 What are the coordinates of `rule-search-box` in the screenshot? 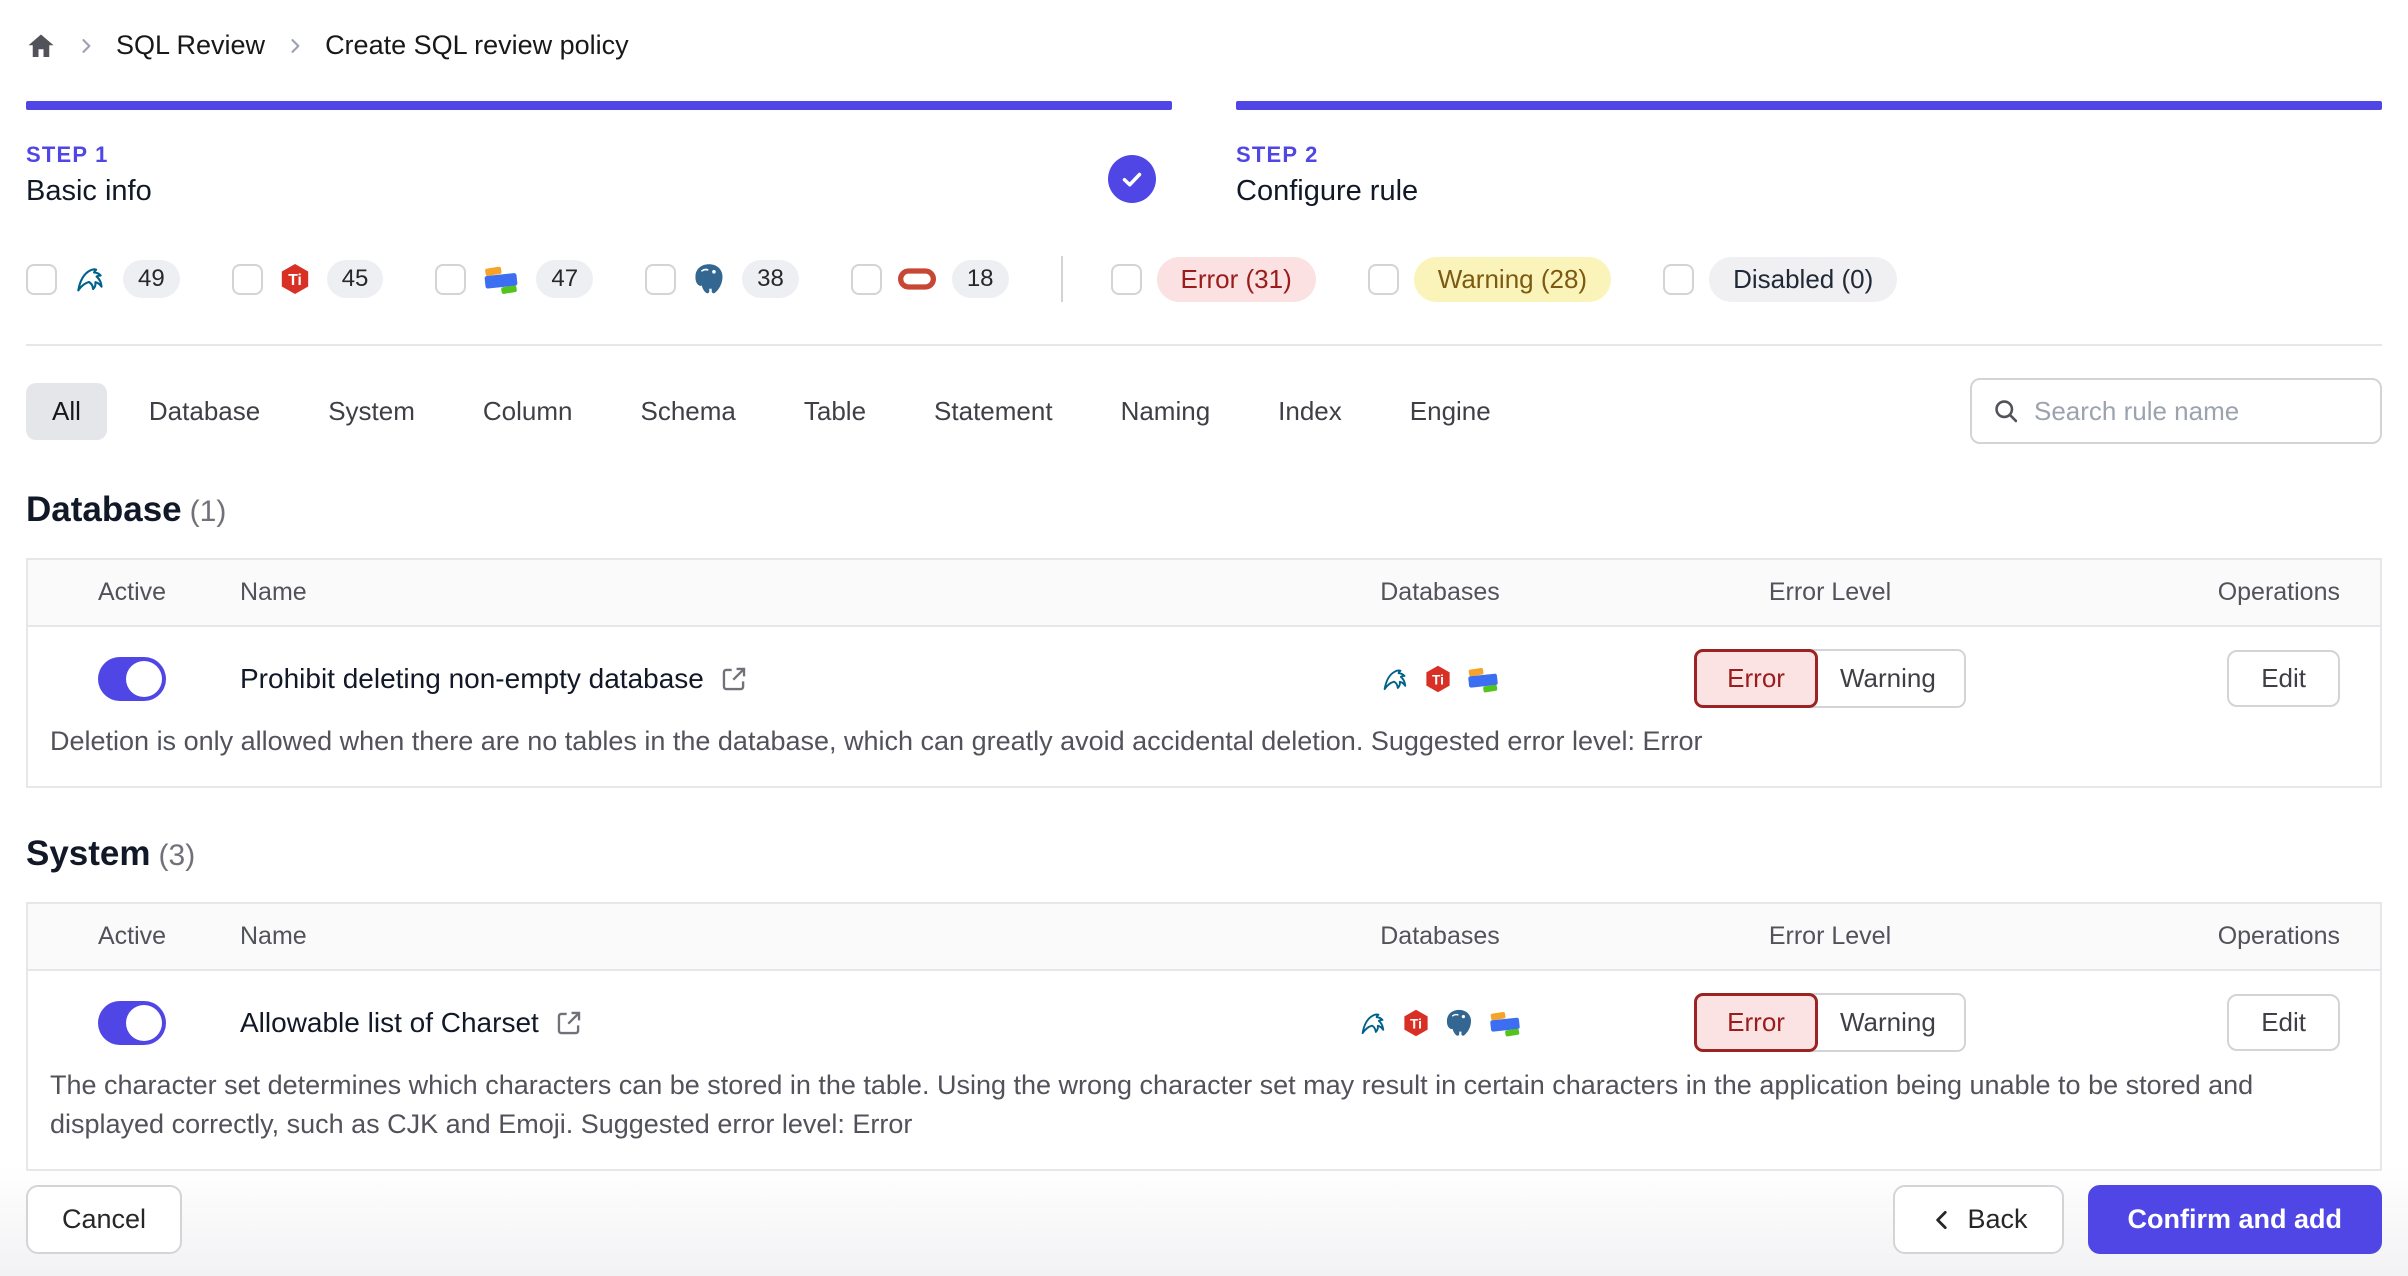 It's located at (2176, 411).